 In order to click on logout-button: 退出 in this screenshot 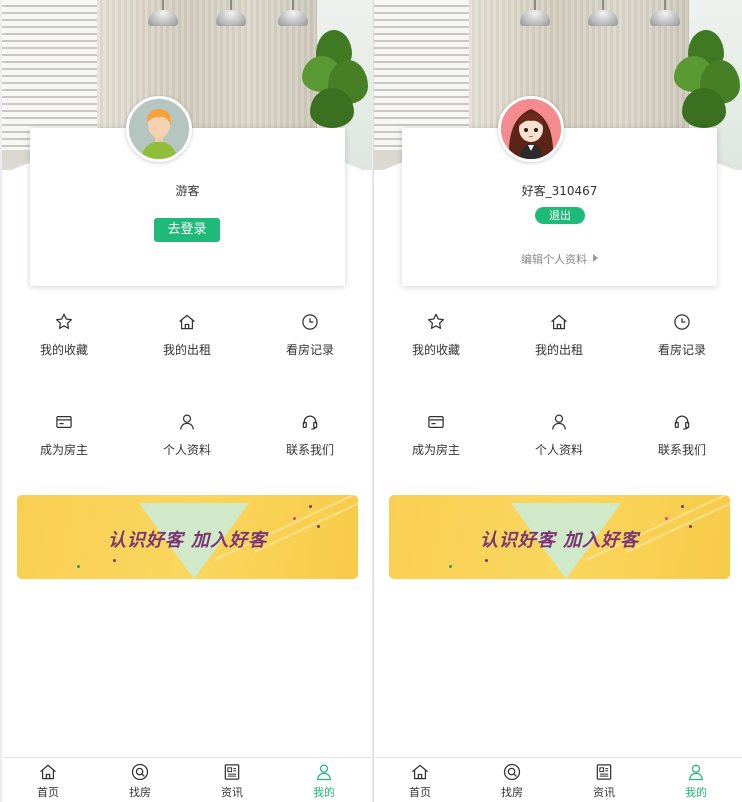, I will do `click(560, 215)`.